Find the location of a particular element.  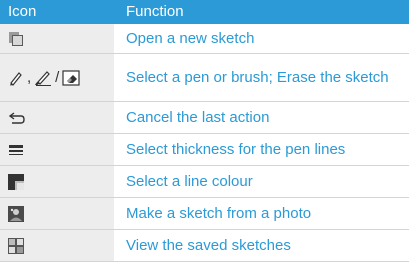

function-cell: Cancel the last action is located at coordinates (198, 117).